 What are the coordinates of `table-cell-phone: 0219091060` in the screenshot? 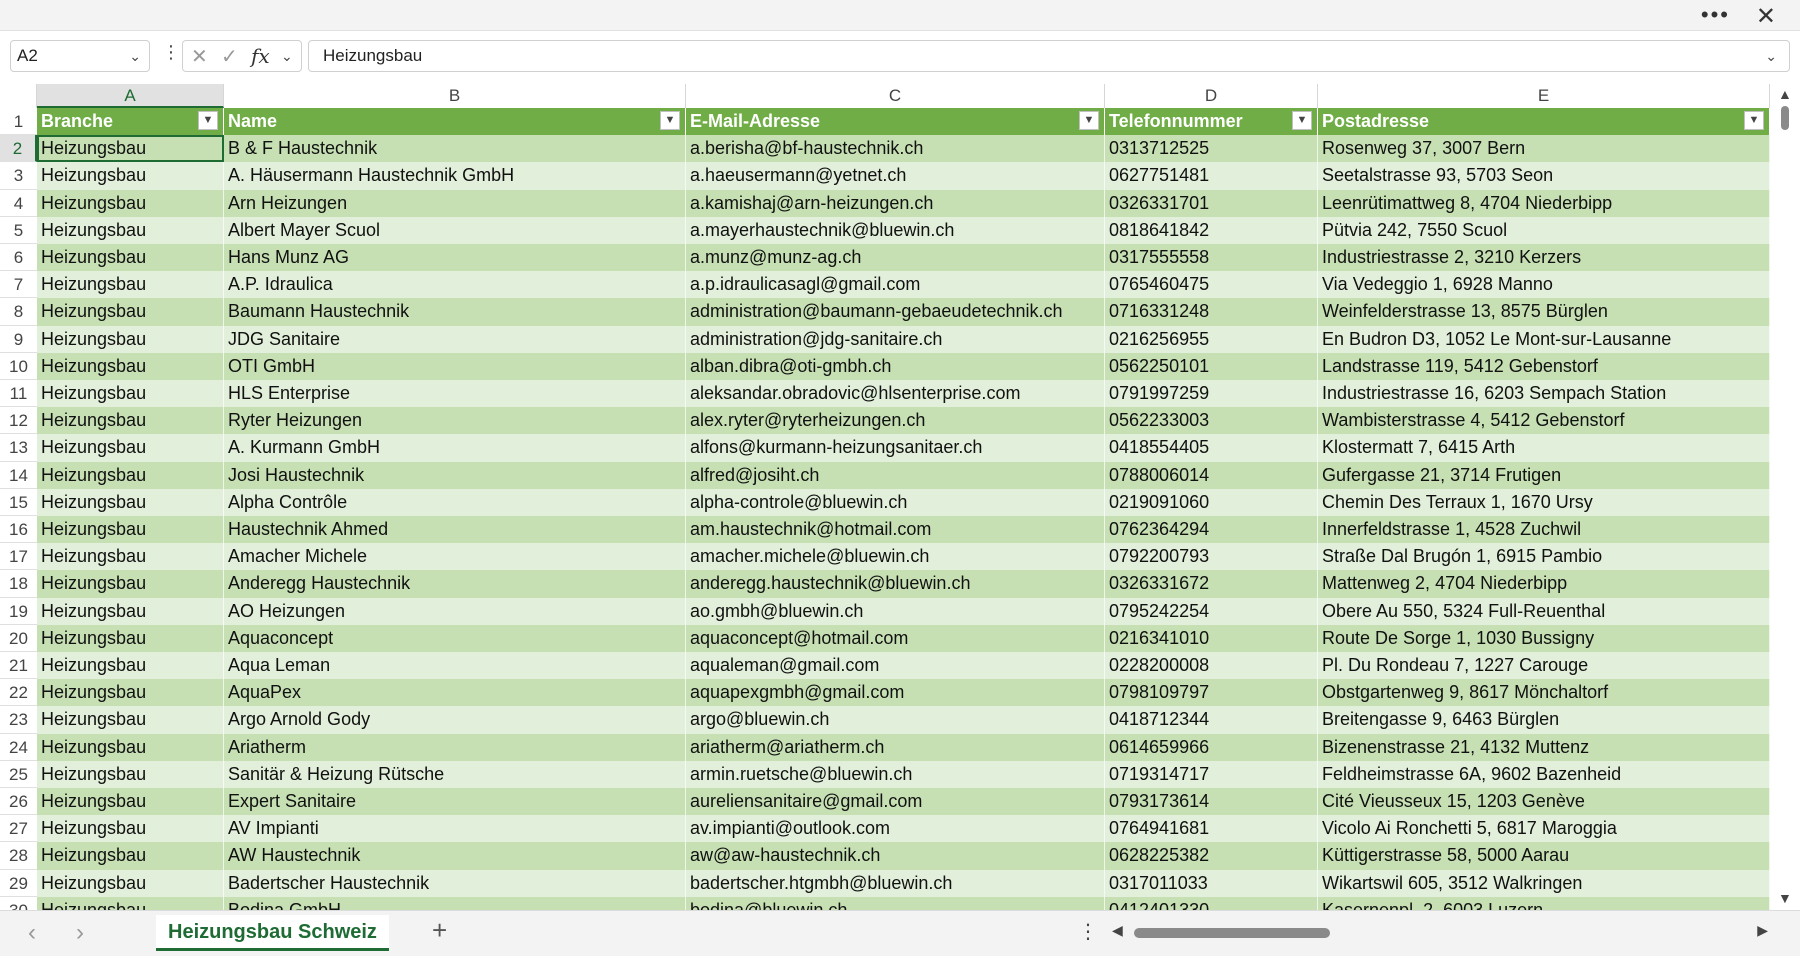 It's located at (1211, 502).